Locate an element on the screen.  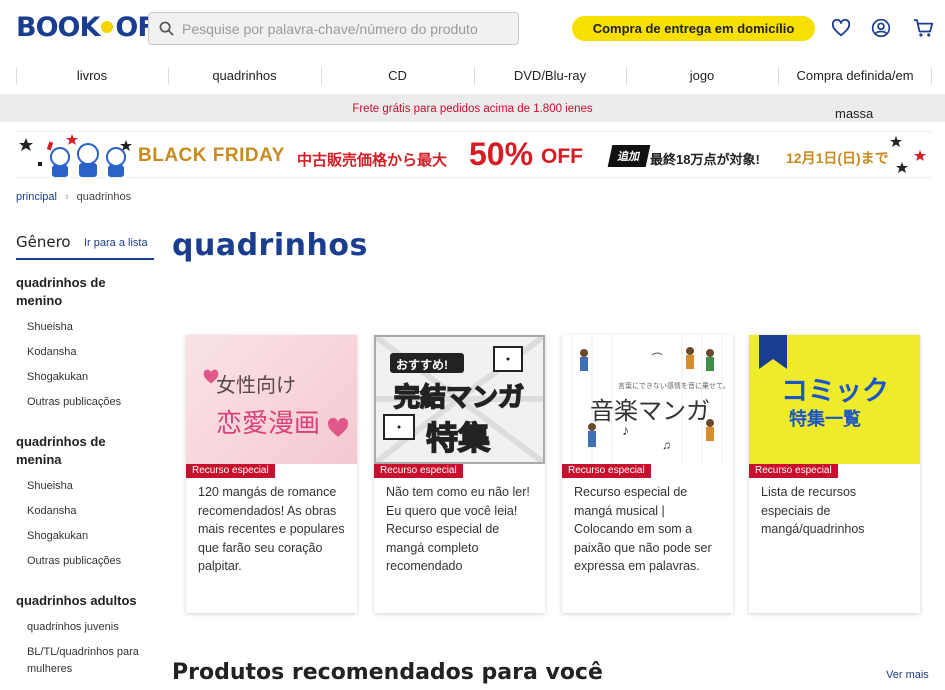
card-image-text: おすすめ! is located at coordinates (422, 365).